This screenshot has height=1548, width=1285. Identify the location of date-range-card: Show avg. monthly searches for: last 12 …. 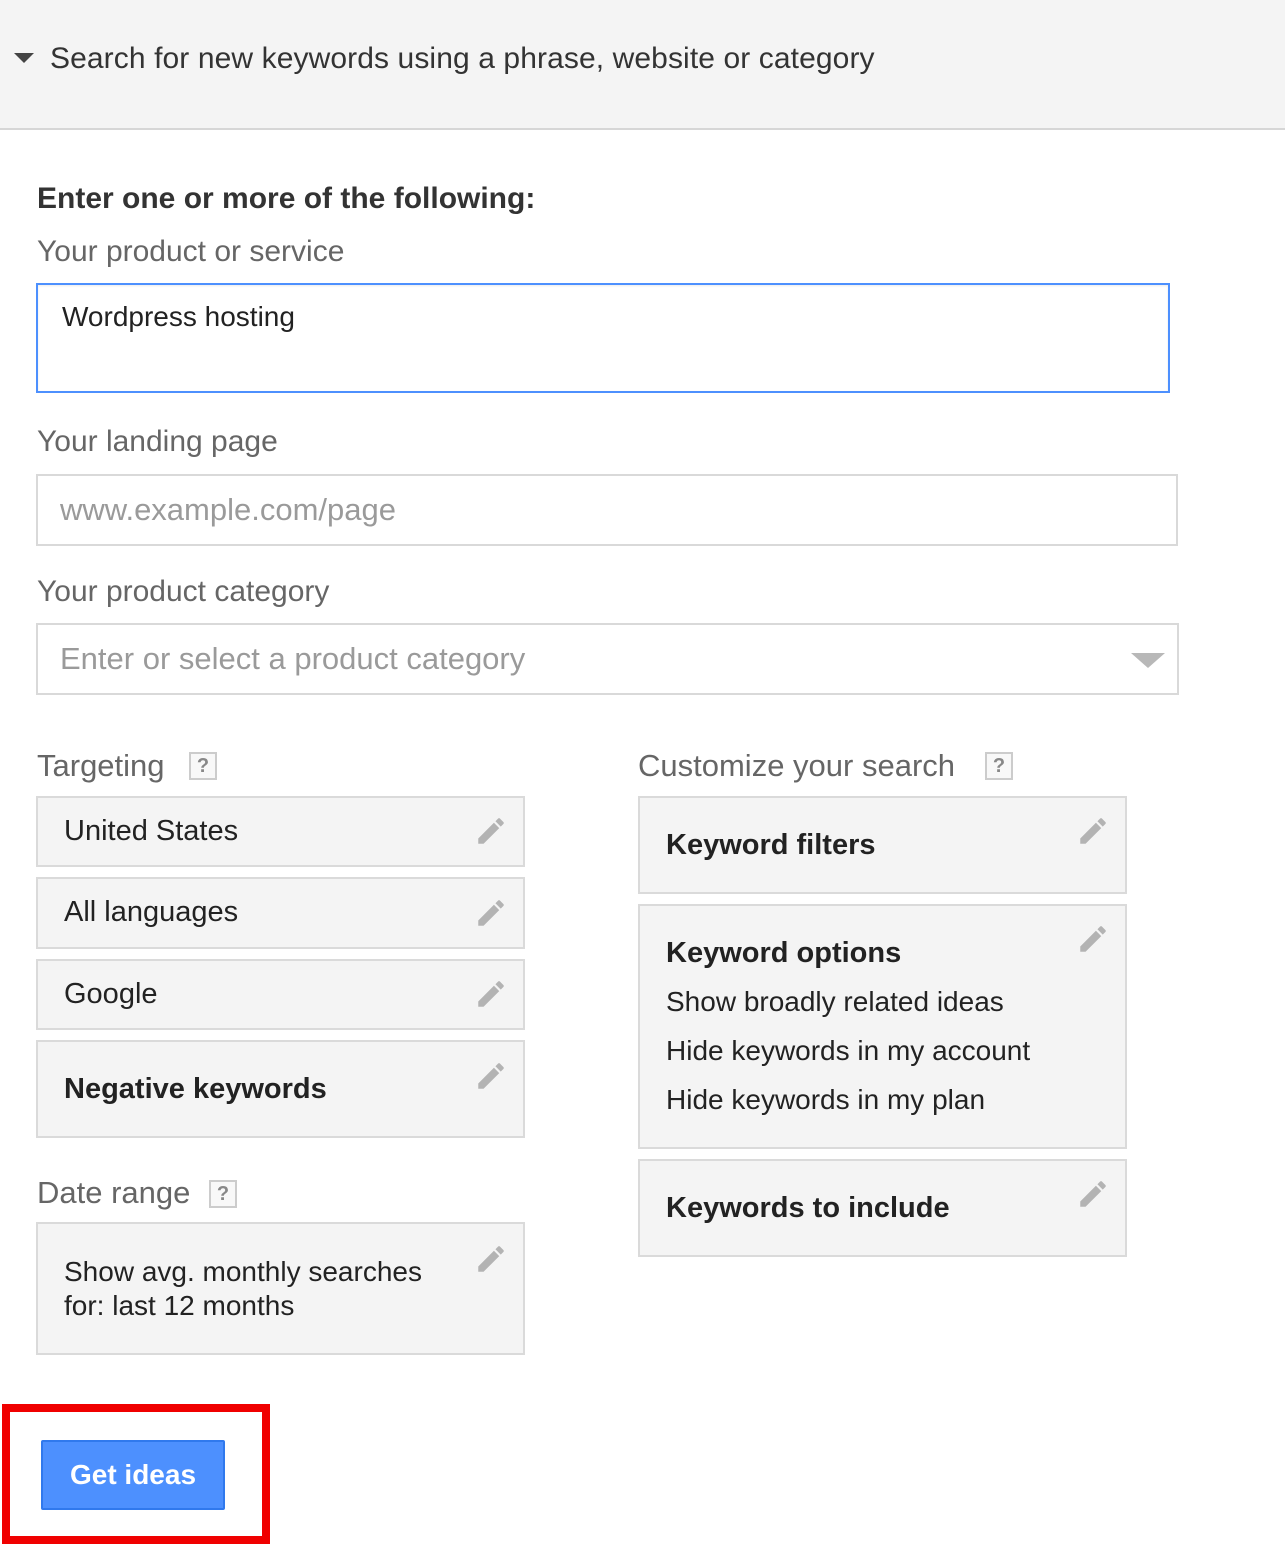
(280, 1288).